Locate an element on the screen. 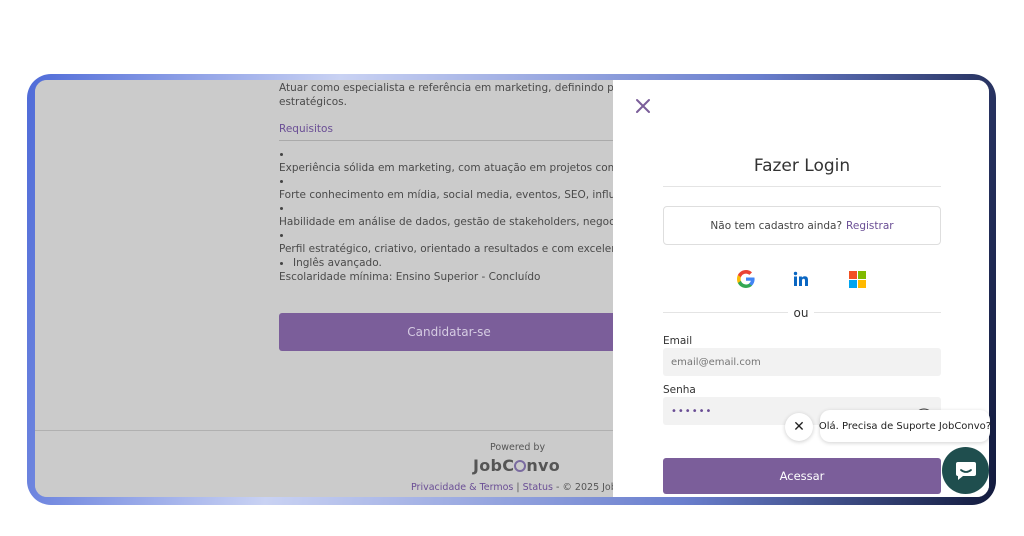 This screenshot has height=536, width=1024. logo-ring-icon is located at coordinates (520, 466).